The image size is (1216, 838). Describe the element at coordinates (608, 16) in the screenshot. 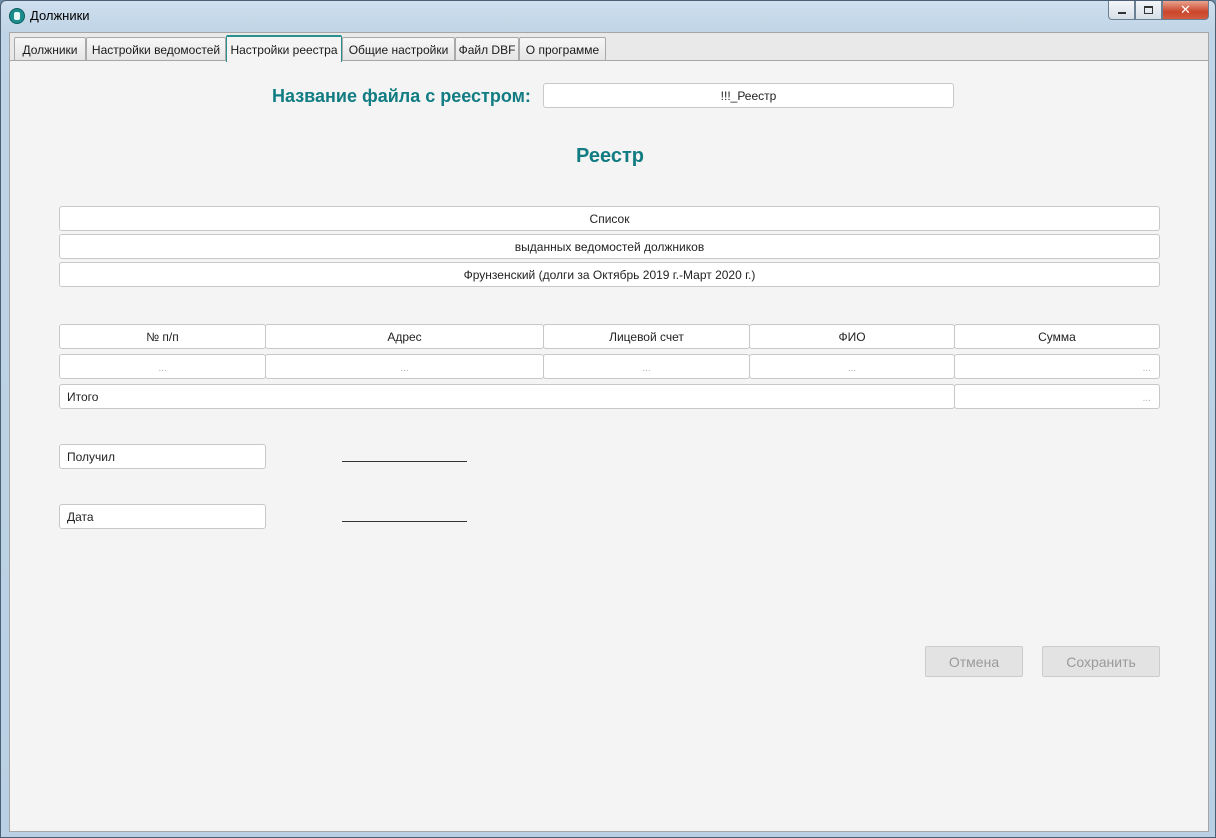

I see `title-bar: Должники ✕` at that location.